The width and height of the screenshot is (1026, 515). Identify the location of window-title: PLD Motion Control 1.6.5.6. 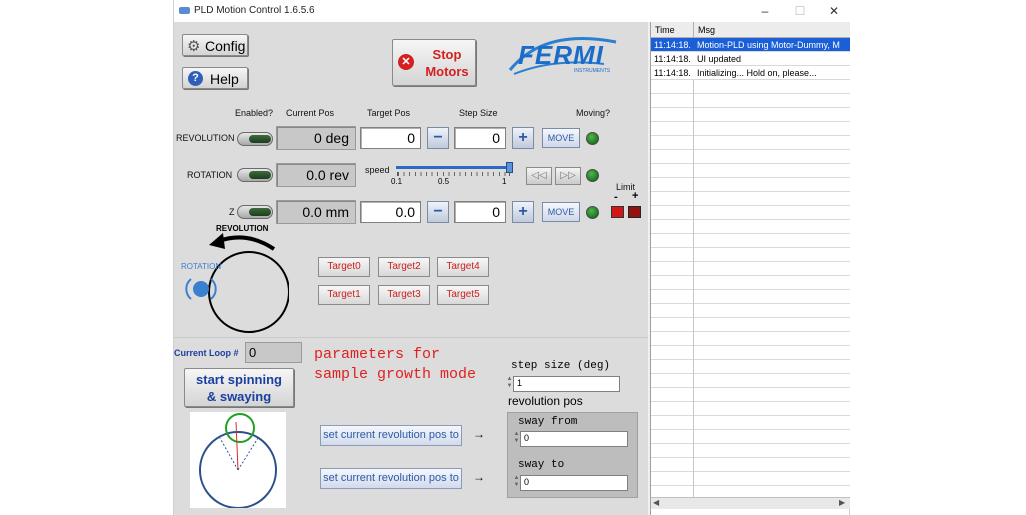
(254, 10).